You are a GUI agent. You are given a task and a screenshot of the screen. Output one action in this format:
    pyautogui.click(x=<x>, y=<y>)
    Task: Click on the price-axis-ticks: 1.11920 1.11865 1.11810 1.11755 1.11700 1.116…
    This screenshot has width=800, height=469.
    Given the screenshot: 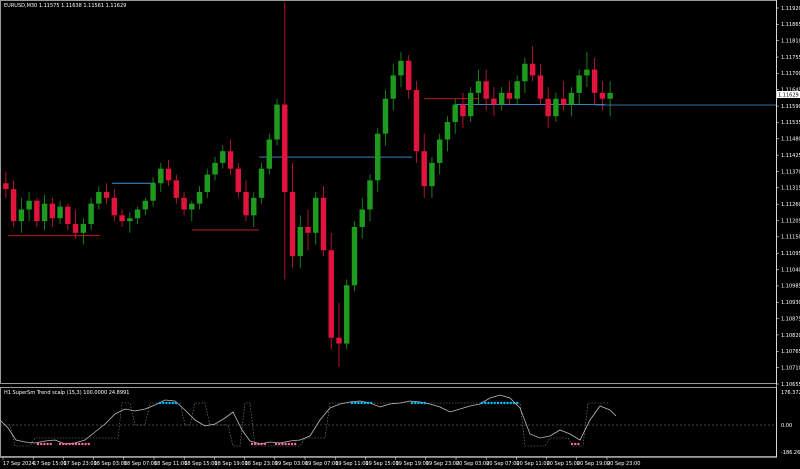 What is the action you would take?
    pyautogui.click(x=788, y=197)
    